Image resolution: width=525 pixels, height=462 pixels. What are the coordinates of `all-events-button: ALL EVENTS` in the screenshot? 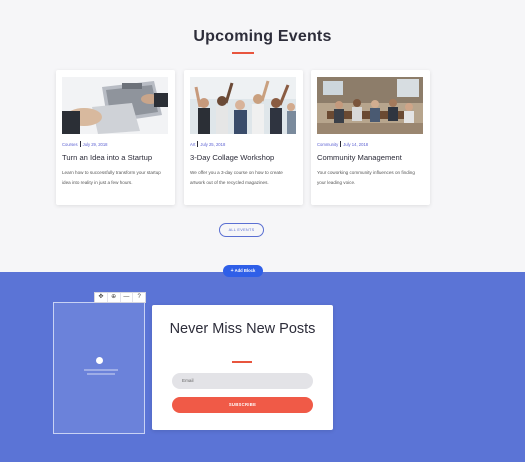 It's located at (241, 230).